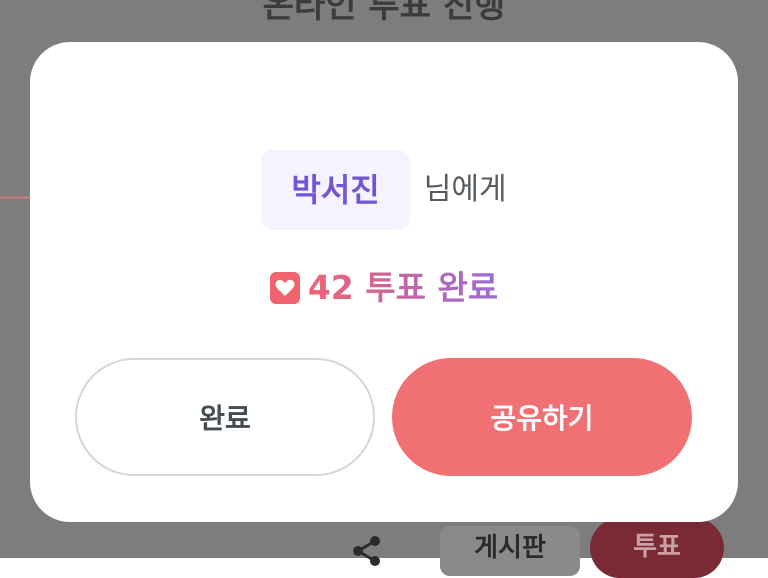 Image resolution: width=768 pixels, height=578 pixels. What do you see at coordinates (510, 551) in the screenshot?
I see `board-button: 게시판` at bounding box center [510, 551].